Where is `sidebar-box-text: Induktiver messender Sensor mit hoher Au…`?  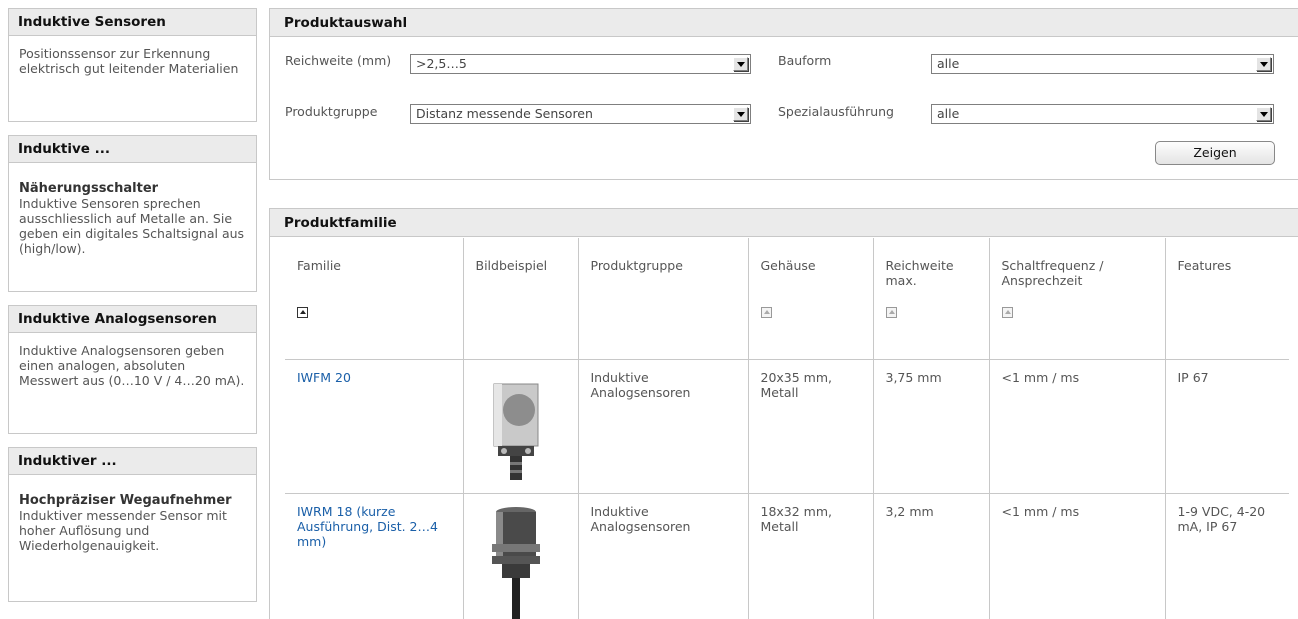
sidebar-box-text: Induktiver messender Sensor mit hoher Au… is located at coordinates (123, 530).